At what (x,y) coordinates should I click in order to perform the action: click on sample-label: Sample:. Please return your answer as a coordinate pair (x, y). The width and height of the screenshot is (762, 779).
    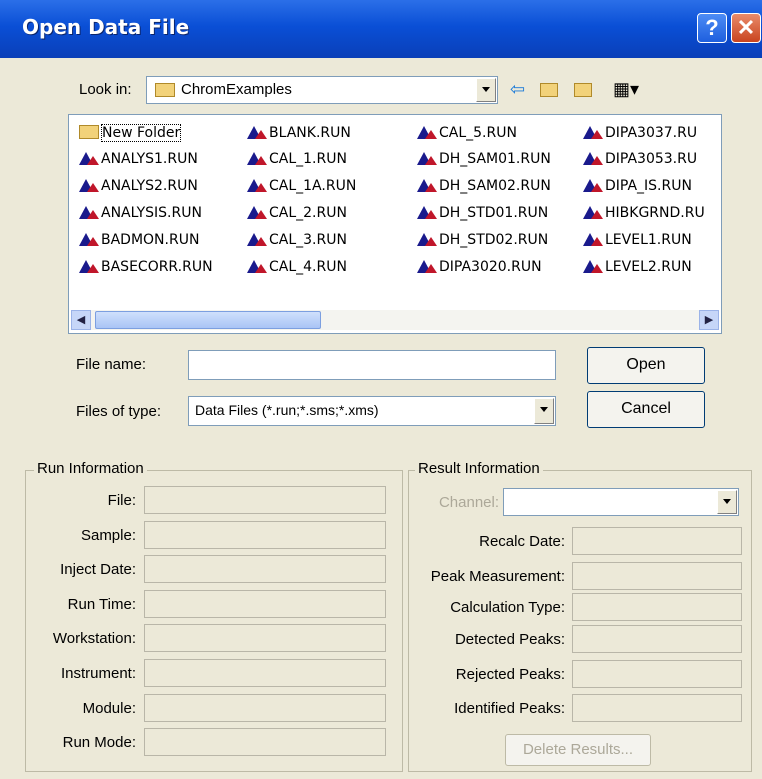
    Looking at the image, I should click on (108, 535).